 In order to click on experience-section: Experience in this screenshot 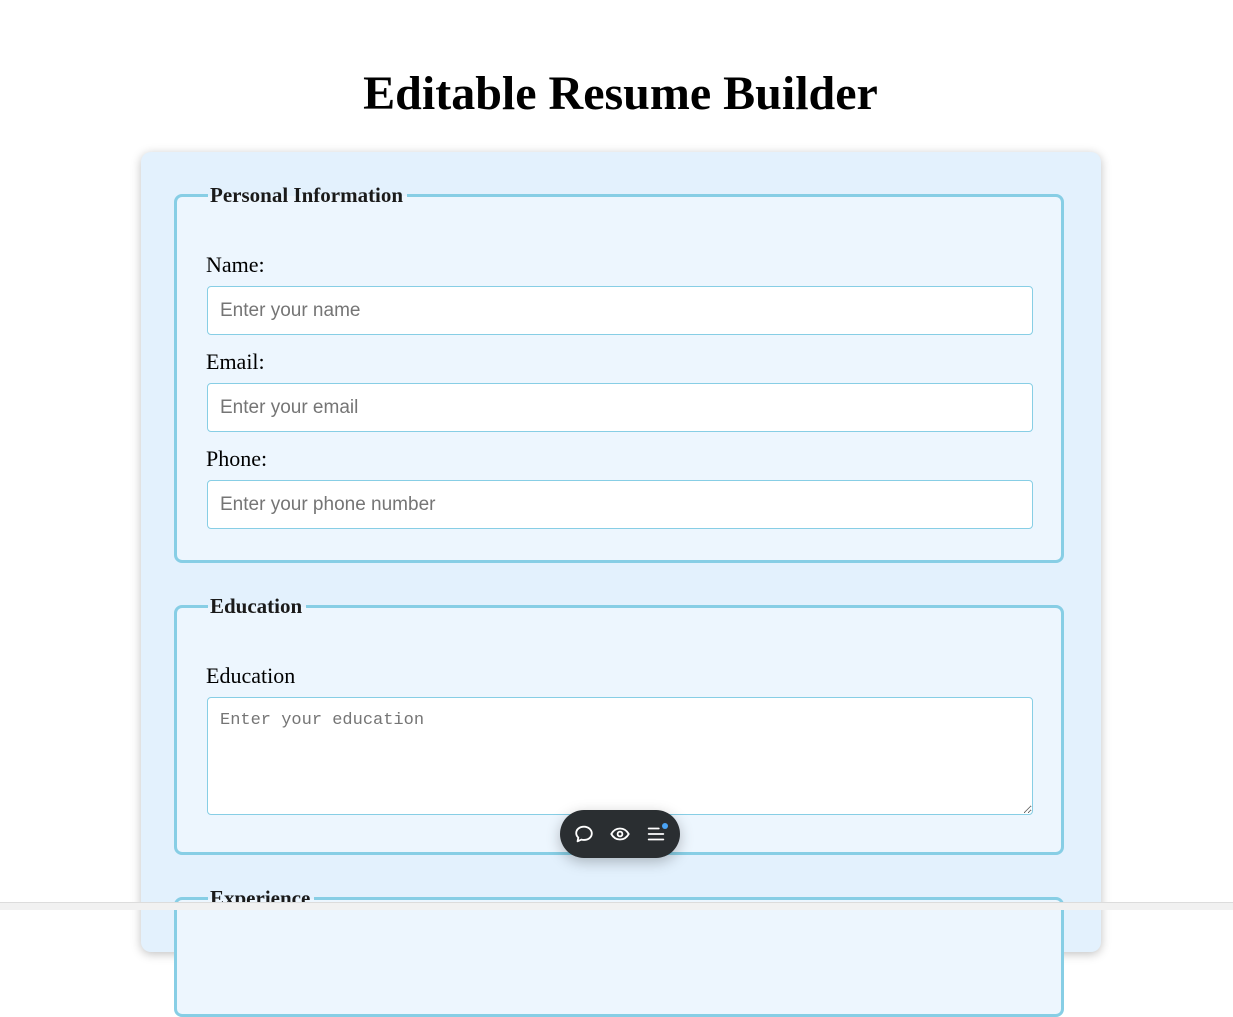, I will do `click(619, 951)`.